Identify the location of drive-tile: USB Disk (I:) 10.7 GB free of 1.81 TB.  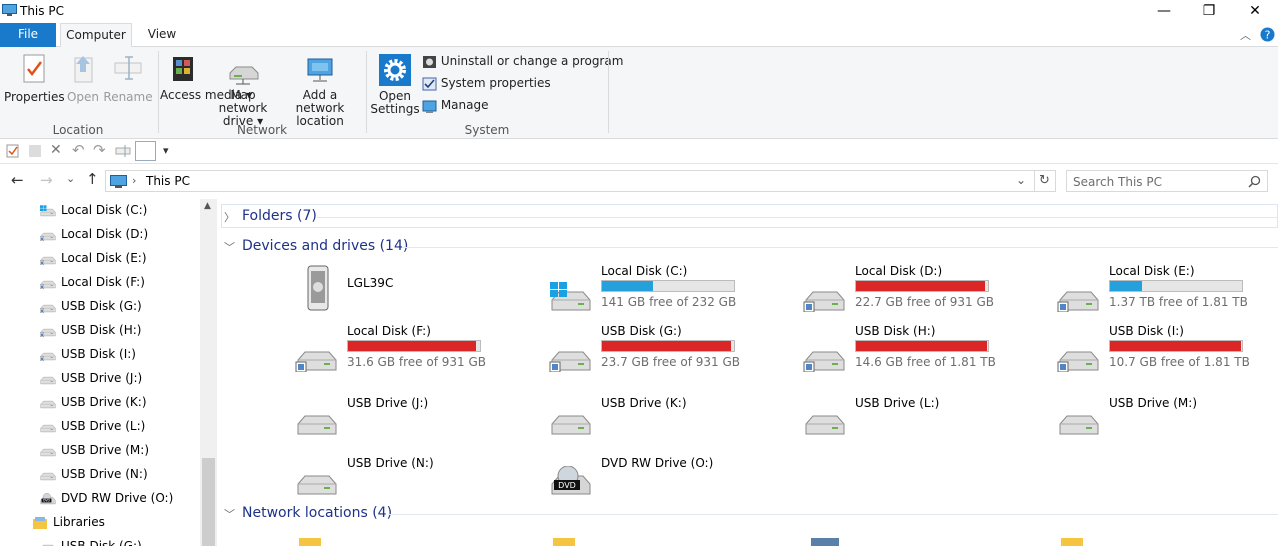
(1166, 352).